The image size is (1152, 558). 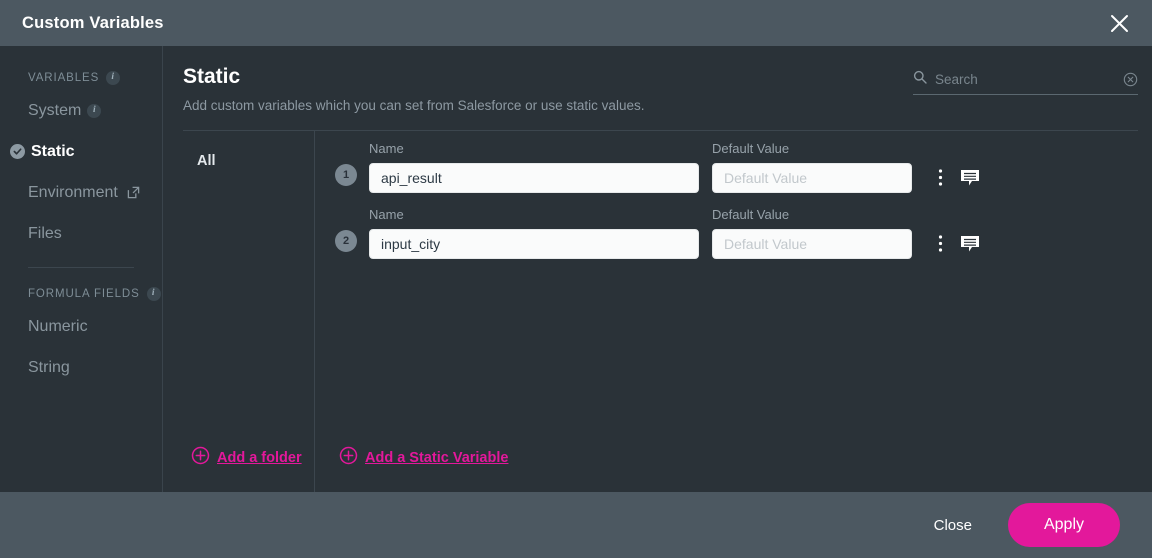 I want to click on sidebar-item-label: Numeric, so click(x=58, y=326).